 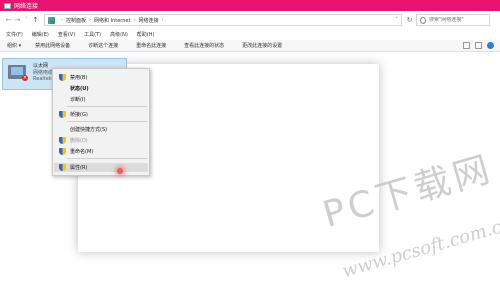 I want to click on title-bar: 网络连接, so click(x=250, y=5).